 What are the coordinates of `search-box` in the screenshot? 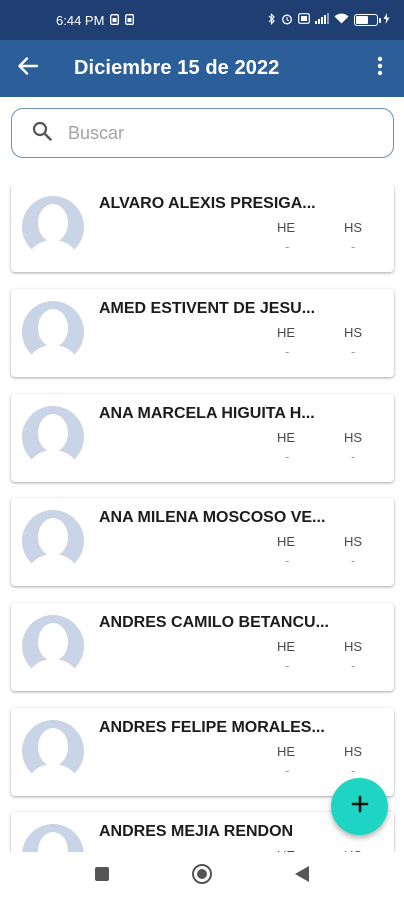 It's located at (202, 133).